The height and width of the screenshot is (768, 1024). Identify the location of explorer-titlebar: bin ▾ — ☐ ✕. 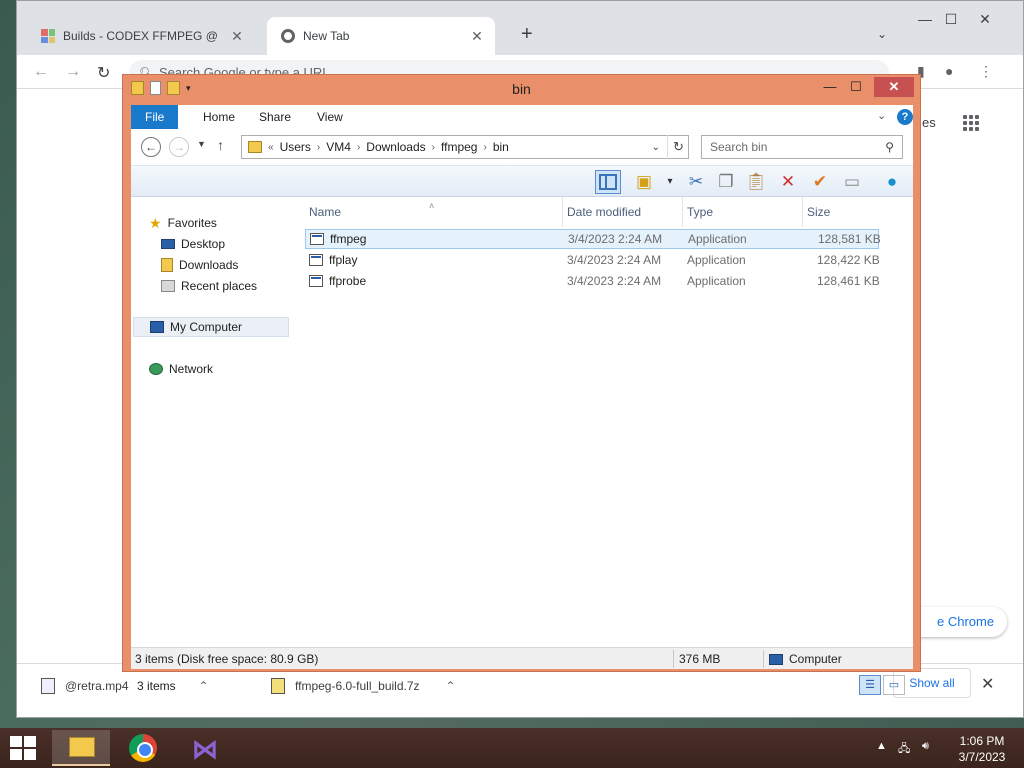
(521, 89).